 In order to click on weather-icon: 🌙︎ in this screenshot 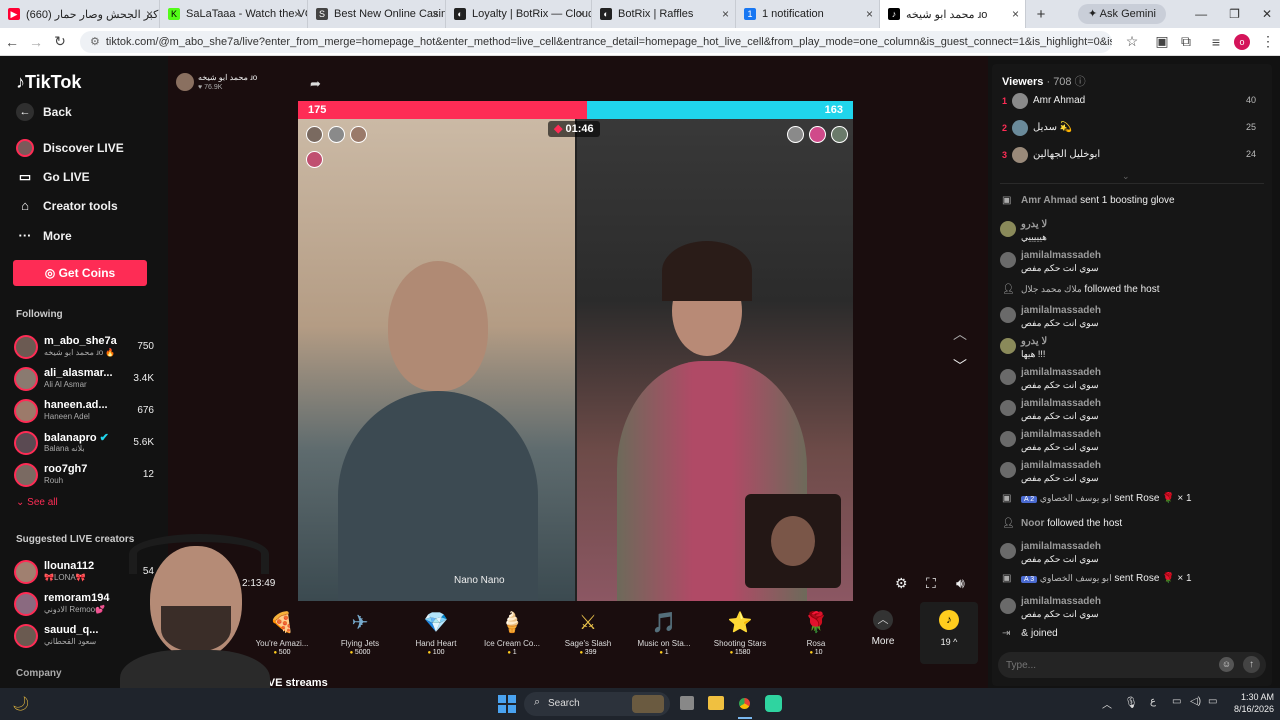, I will do `click(21, 703)`.